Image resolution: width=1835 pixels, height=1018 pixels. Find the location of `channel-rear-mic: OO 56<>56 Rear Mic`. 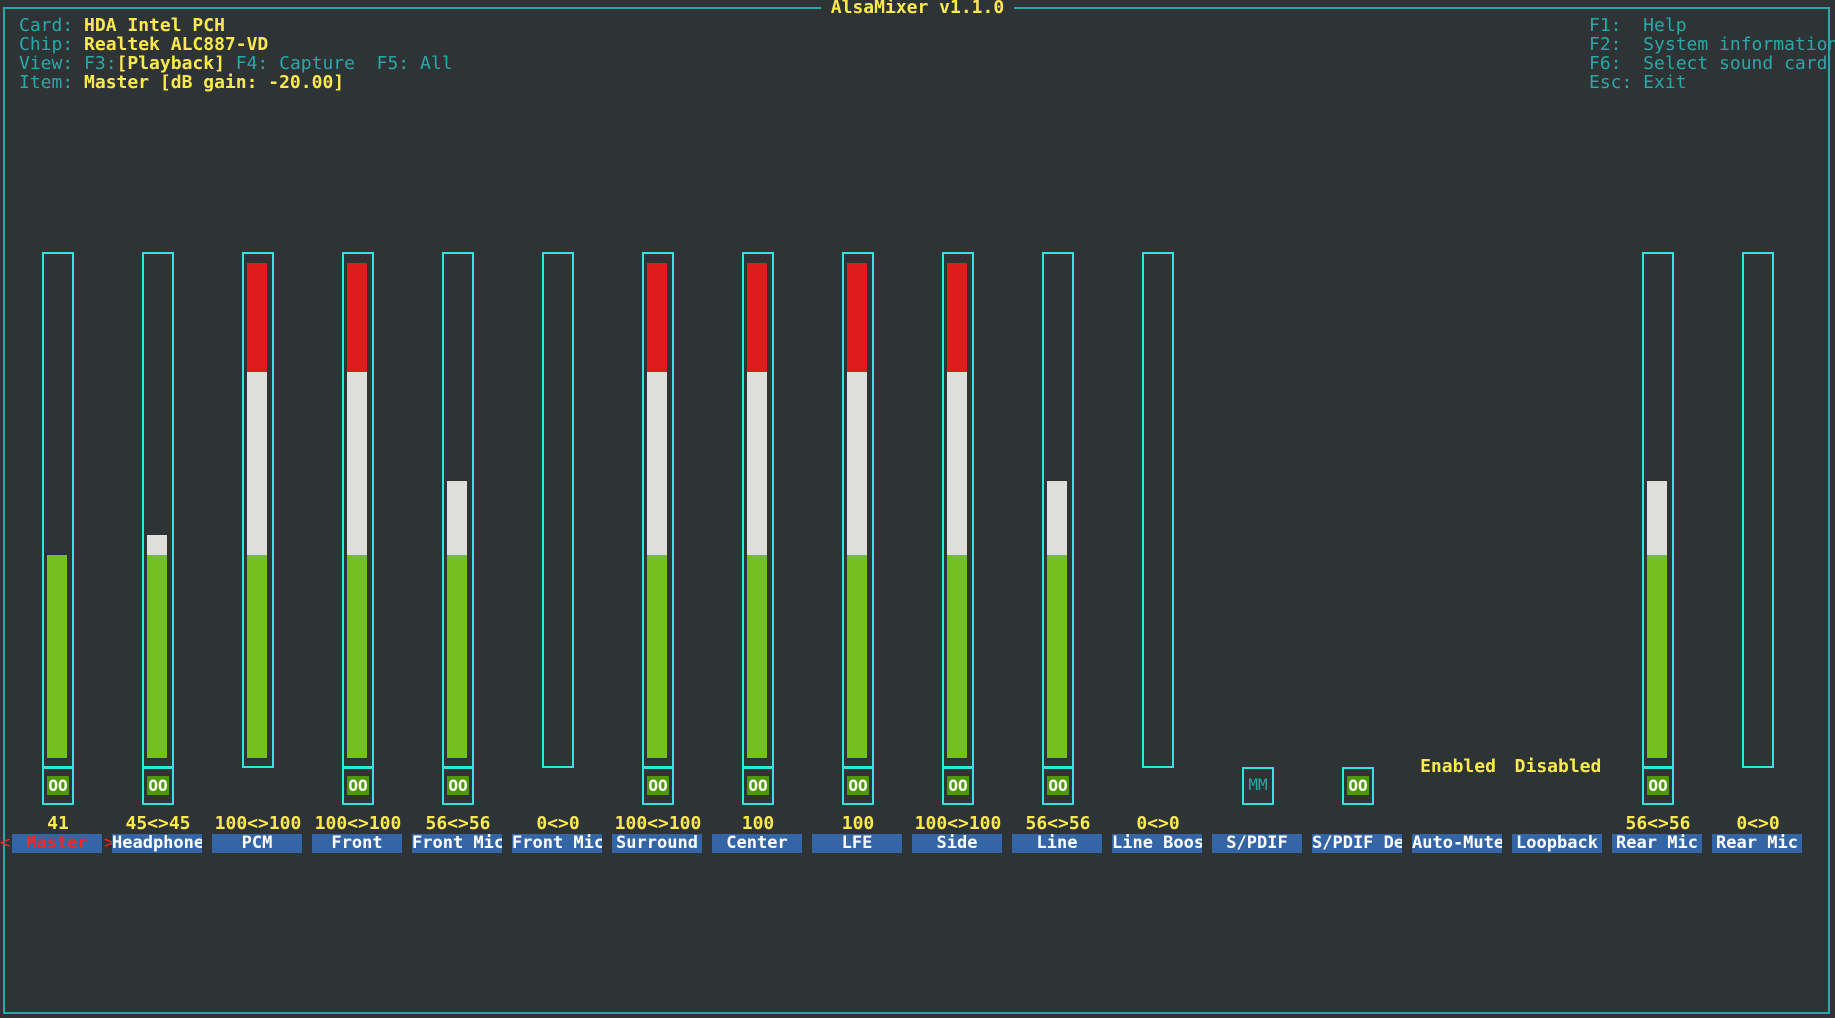

channel-rear-mic: OO 56<>56 Rear Mic is located at coordinates (1651, 509).